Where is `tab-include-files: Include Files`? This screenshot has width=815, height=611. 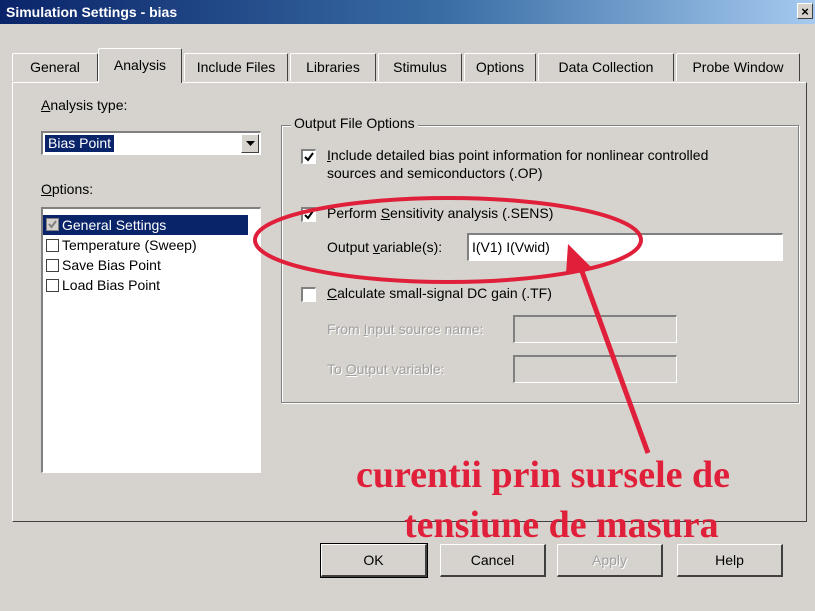
tab-include-files: Include Files is located at coordinates (236, 67).